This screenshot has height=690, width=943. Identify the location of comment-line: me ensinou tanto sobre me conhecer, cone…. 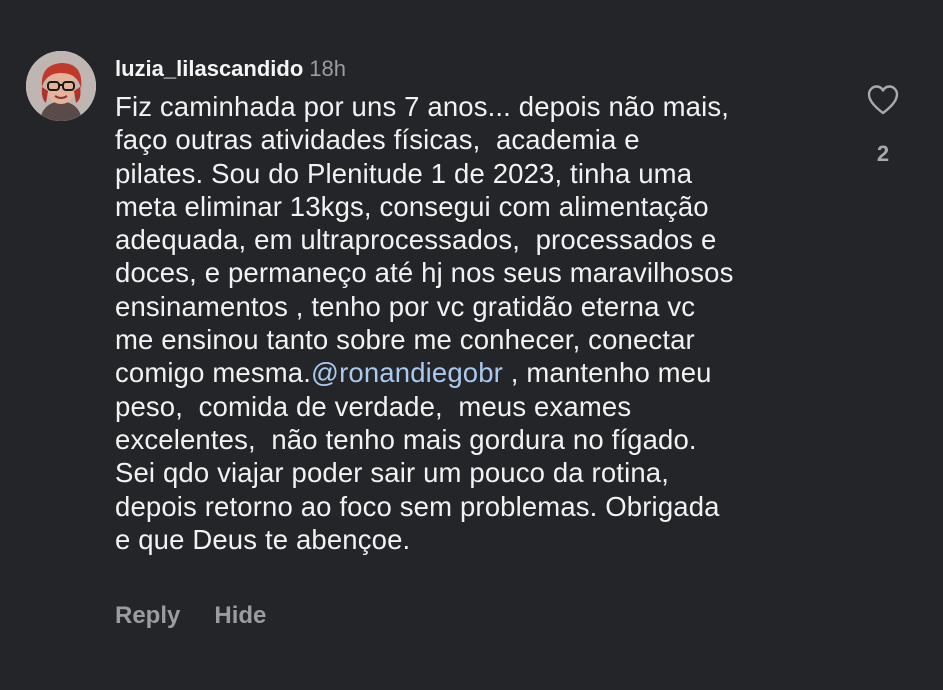
(405, 340).